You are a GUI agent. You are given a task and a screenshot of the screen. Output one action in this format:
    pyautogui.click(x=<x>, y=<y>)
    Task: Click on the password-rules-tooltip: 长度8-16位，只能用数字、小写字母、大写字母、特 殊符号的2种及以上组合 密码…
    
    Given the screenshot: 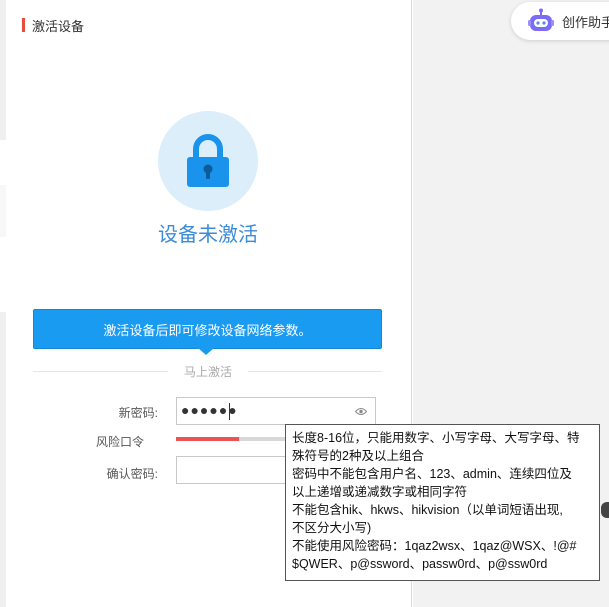 What is the action you would take?
    pyautogui.click(x=442, y=502)
    